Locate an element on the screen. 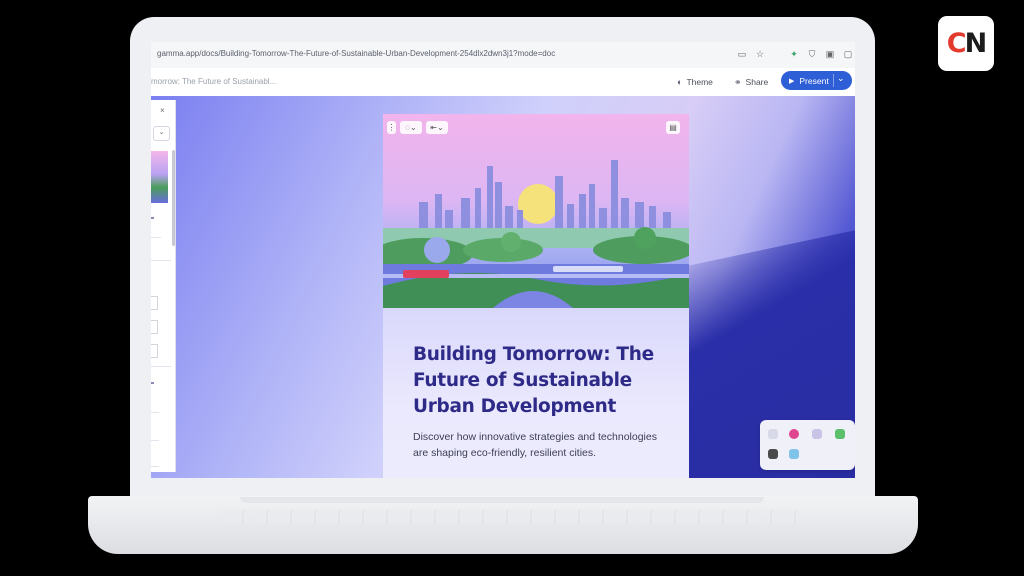  share-button: ⚭ Share is located at coordinates (751, 82).